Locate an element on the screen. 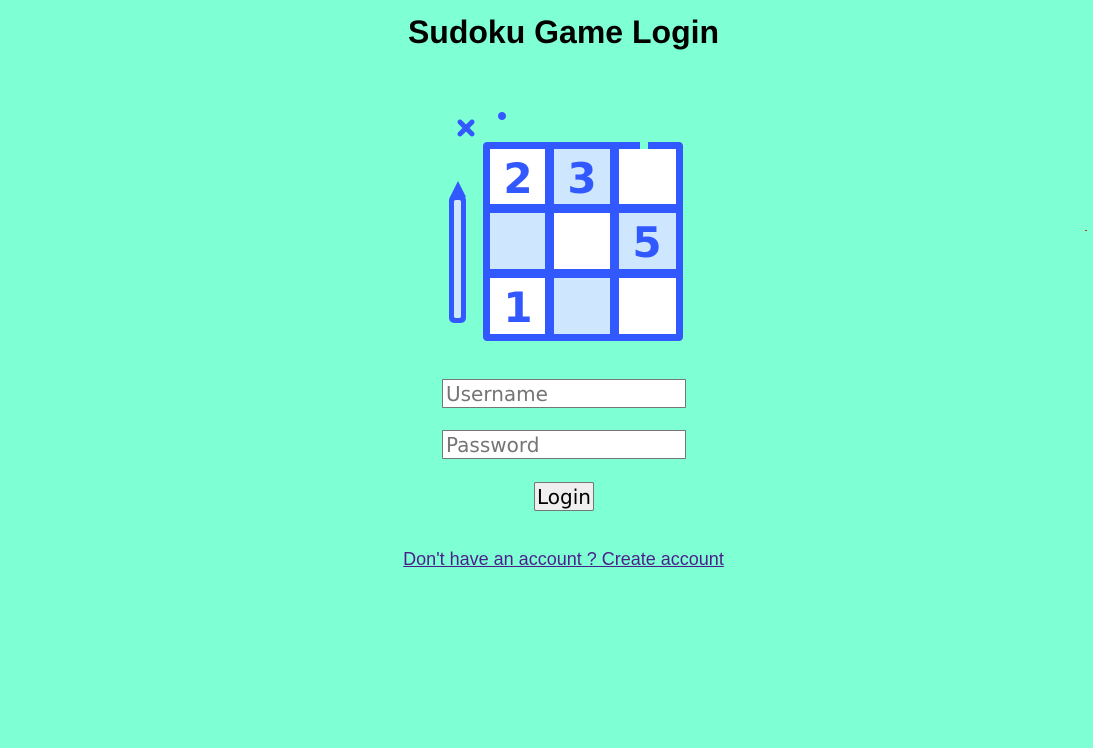 The height and width of the screenshot is (748, 1093). page-title: Sudoku Game Login is located at coordinates (563, 32).